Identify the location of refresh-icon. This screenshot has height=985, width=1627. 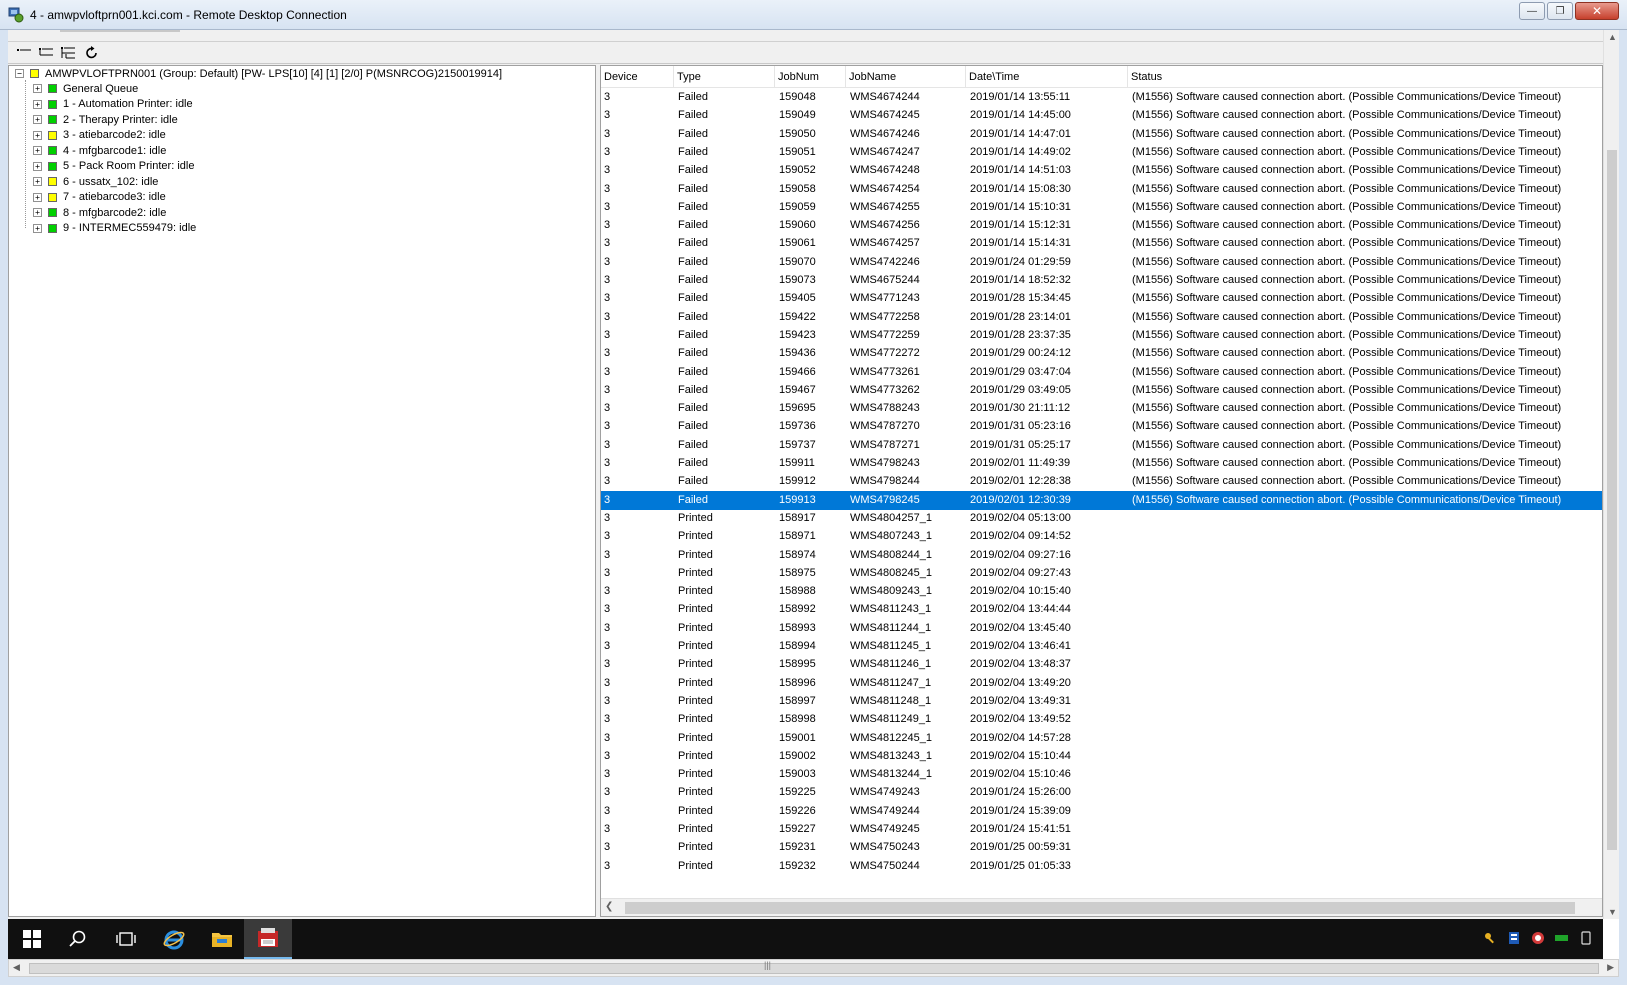
(92, 53).